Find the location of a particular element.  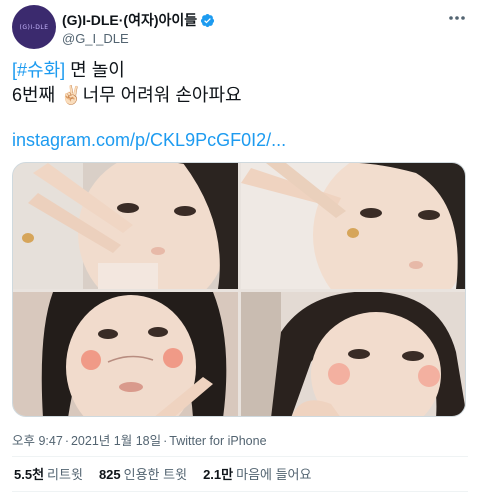

display-name: (G)I-DLE·(여자)아이들 is located at coordinates (129, 20).